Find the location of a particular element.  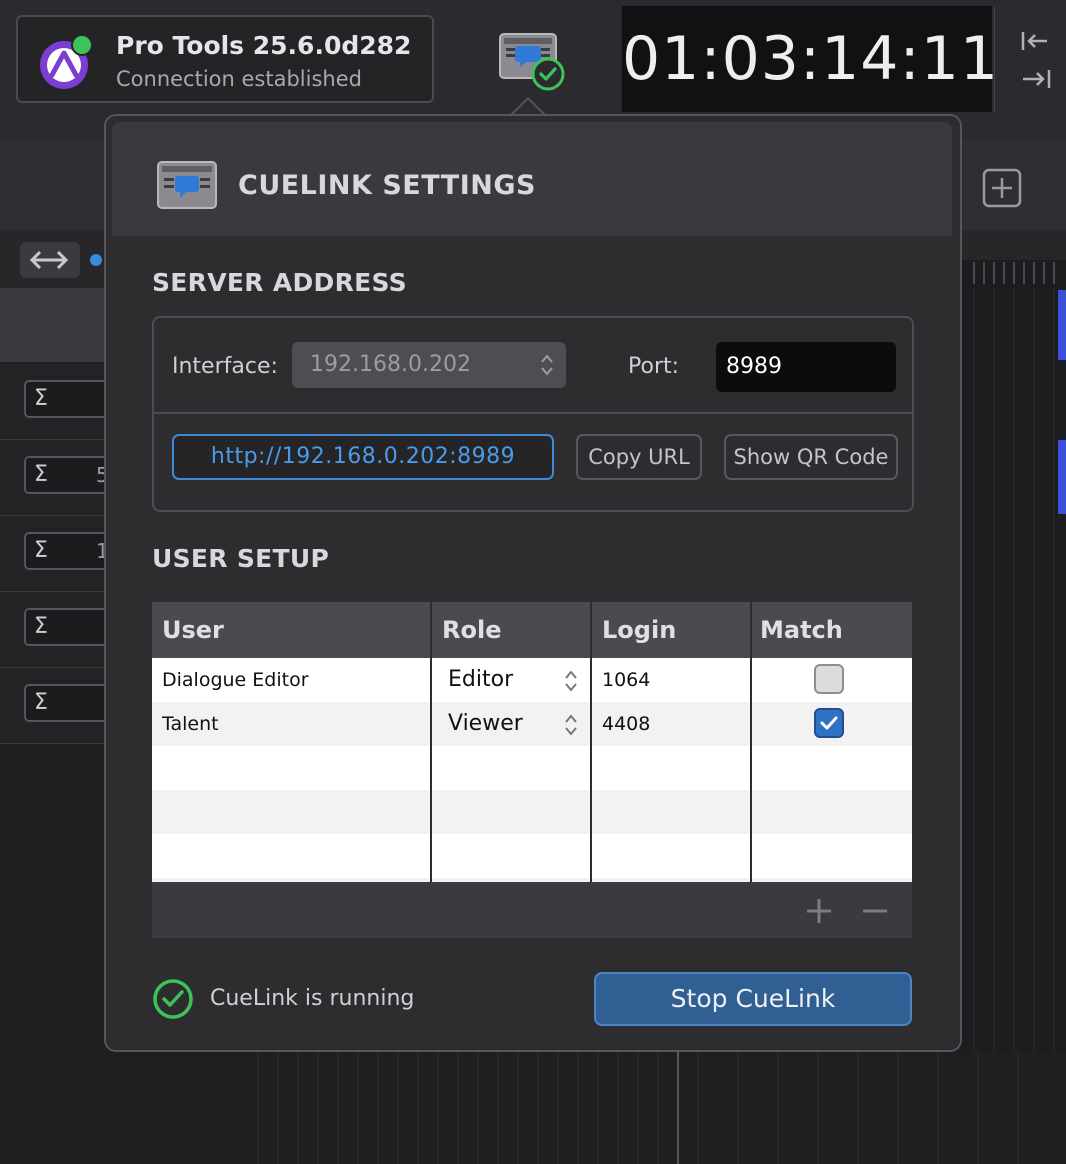

table-header: User Role Login Match Filters is located at coordinates (532, 651).